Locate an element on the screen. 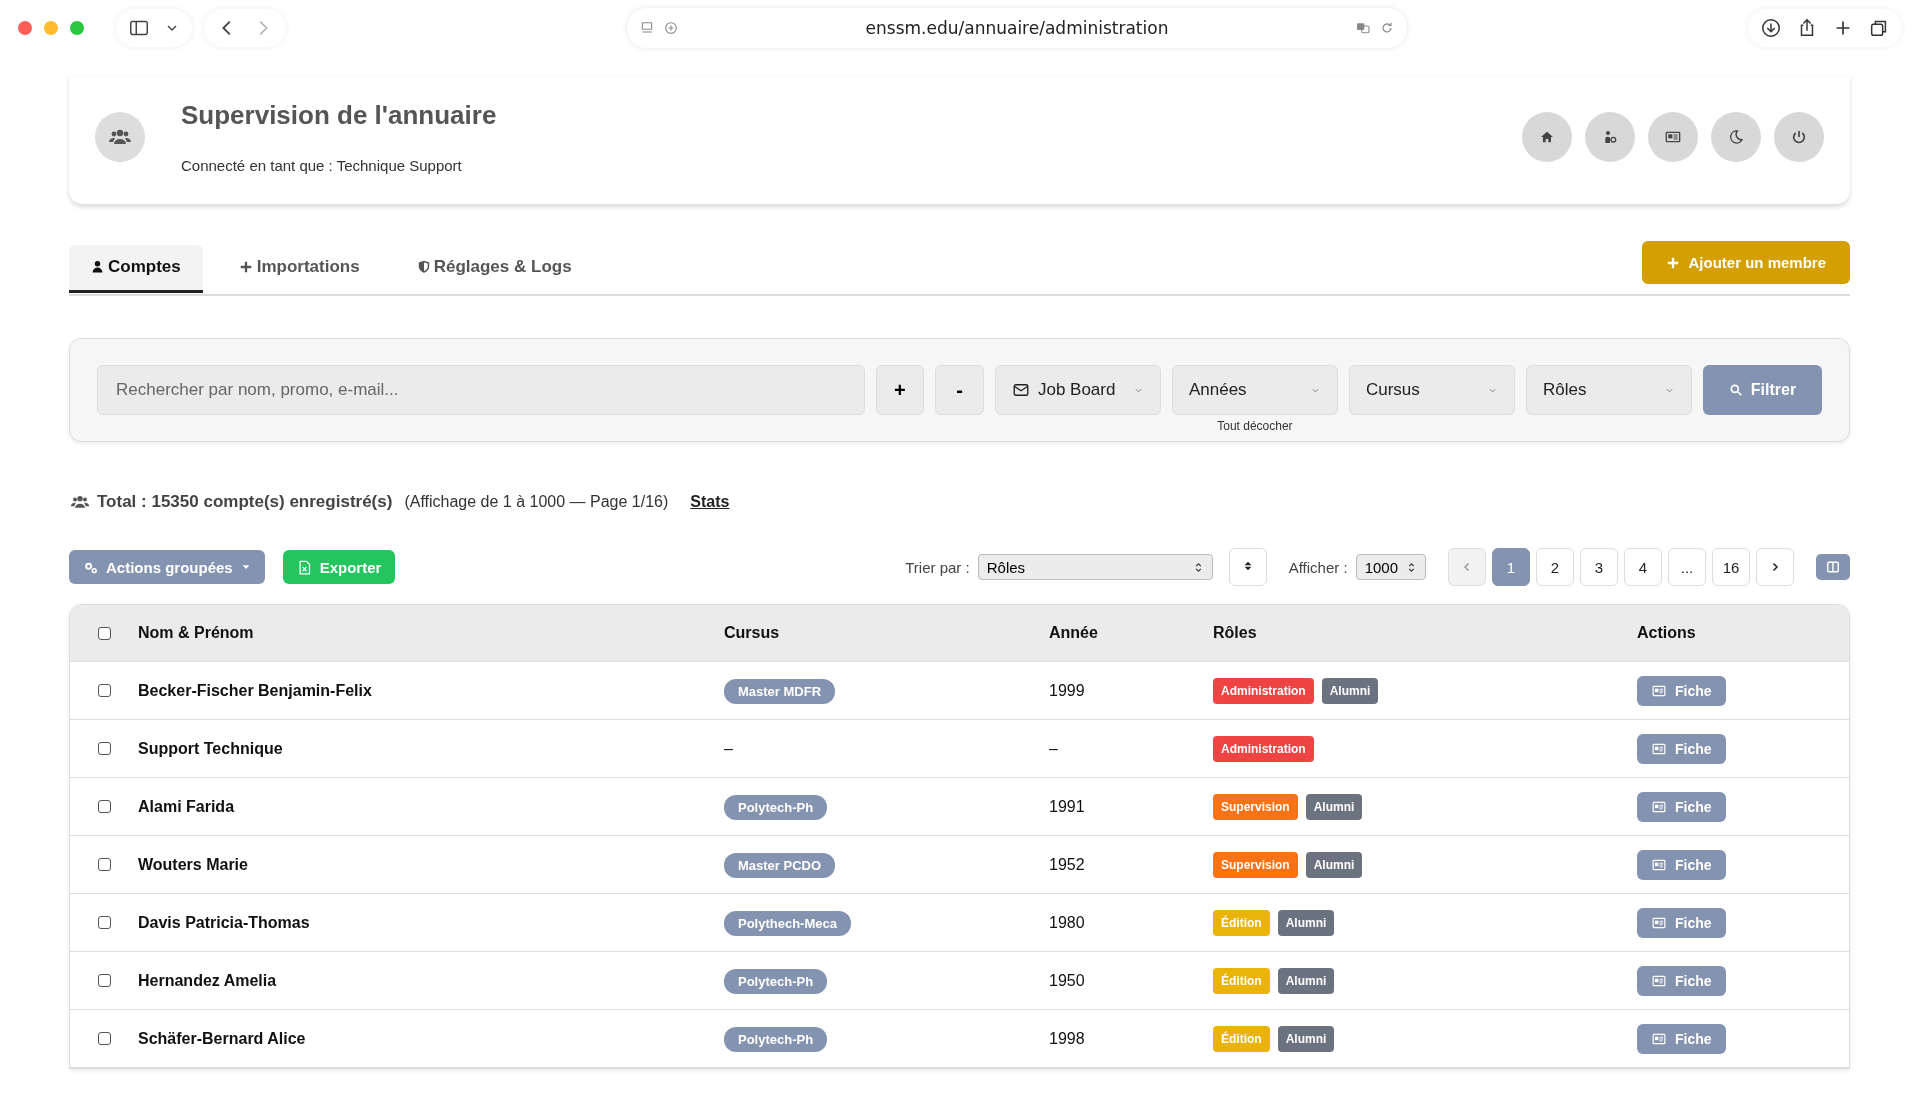 This screenshot has height=1096, width=1920. user-settings-button is located at coordinates (1610, 137).